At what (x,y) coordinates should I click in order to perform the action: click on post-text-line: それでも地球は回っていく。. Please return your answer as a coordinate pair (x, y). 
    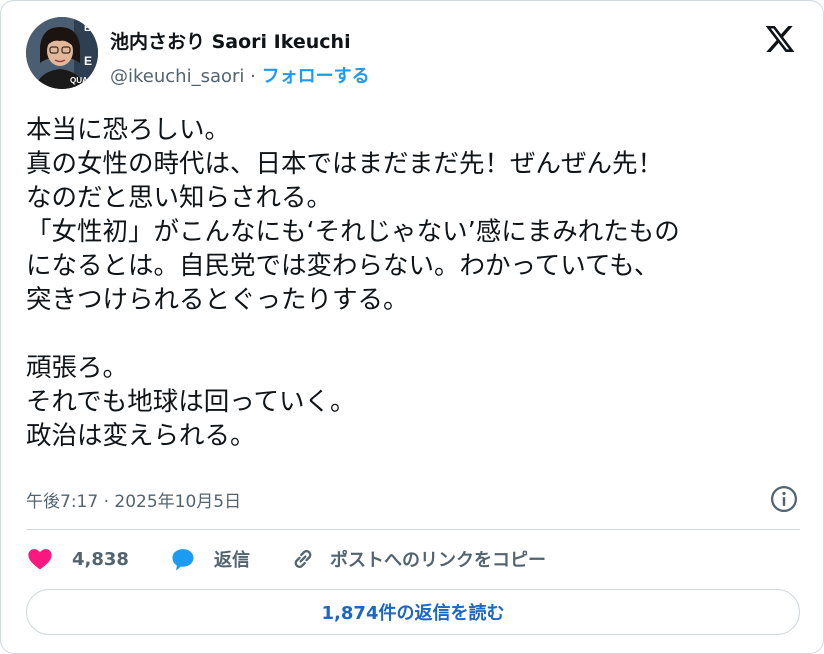
    Looking at the image, I should click on (191, 402).